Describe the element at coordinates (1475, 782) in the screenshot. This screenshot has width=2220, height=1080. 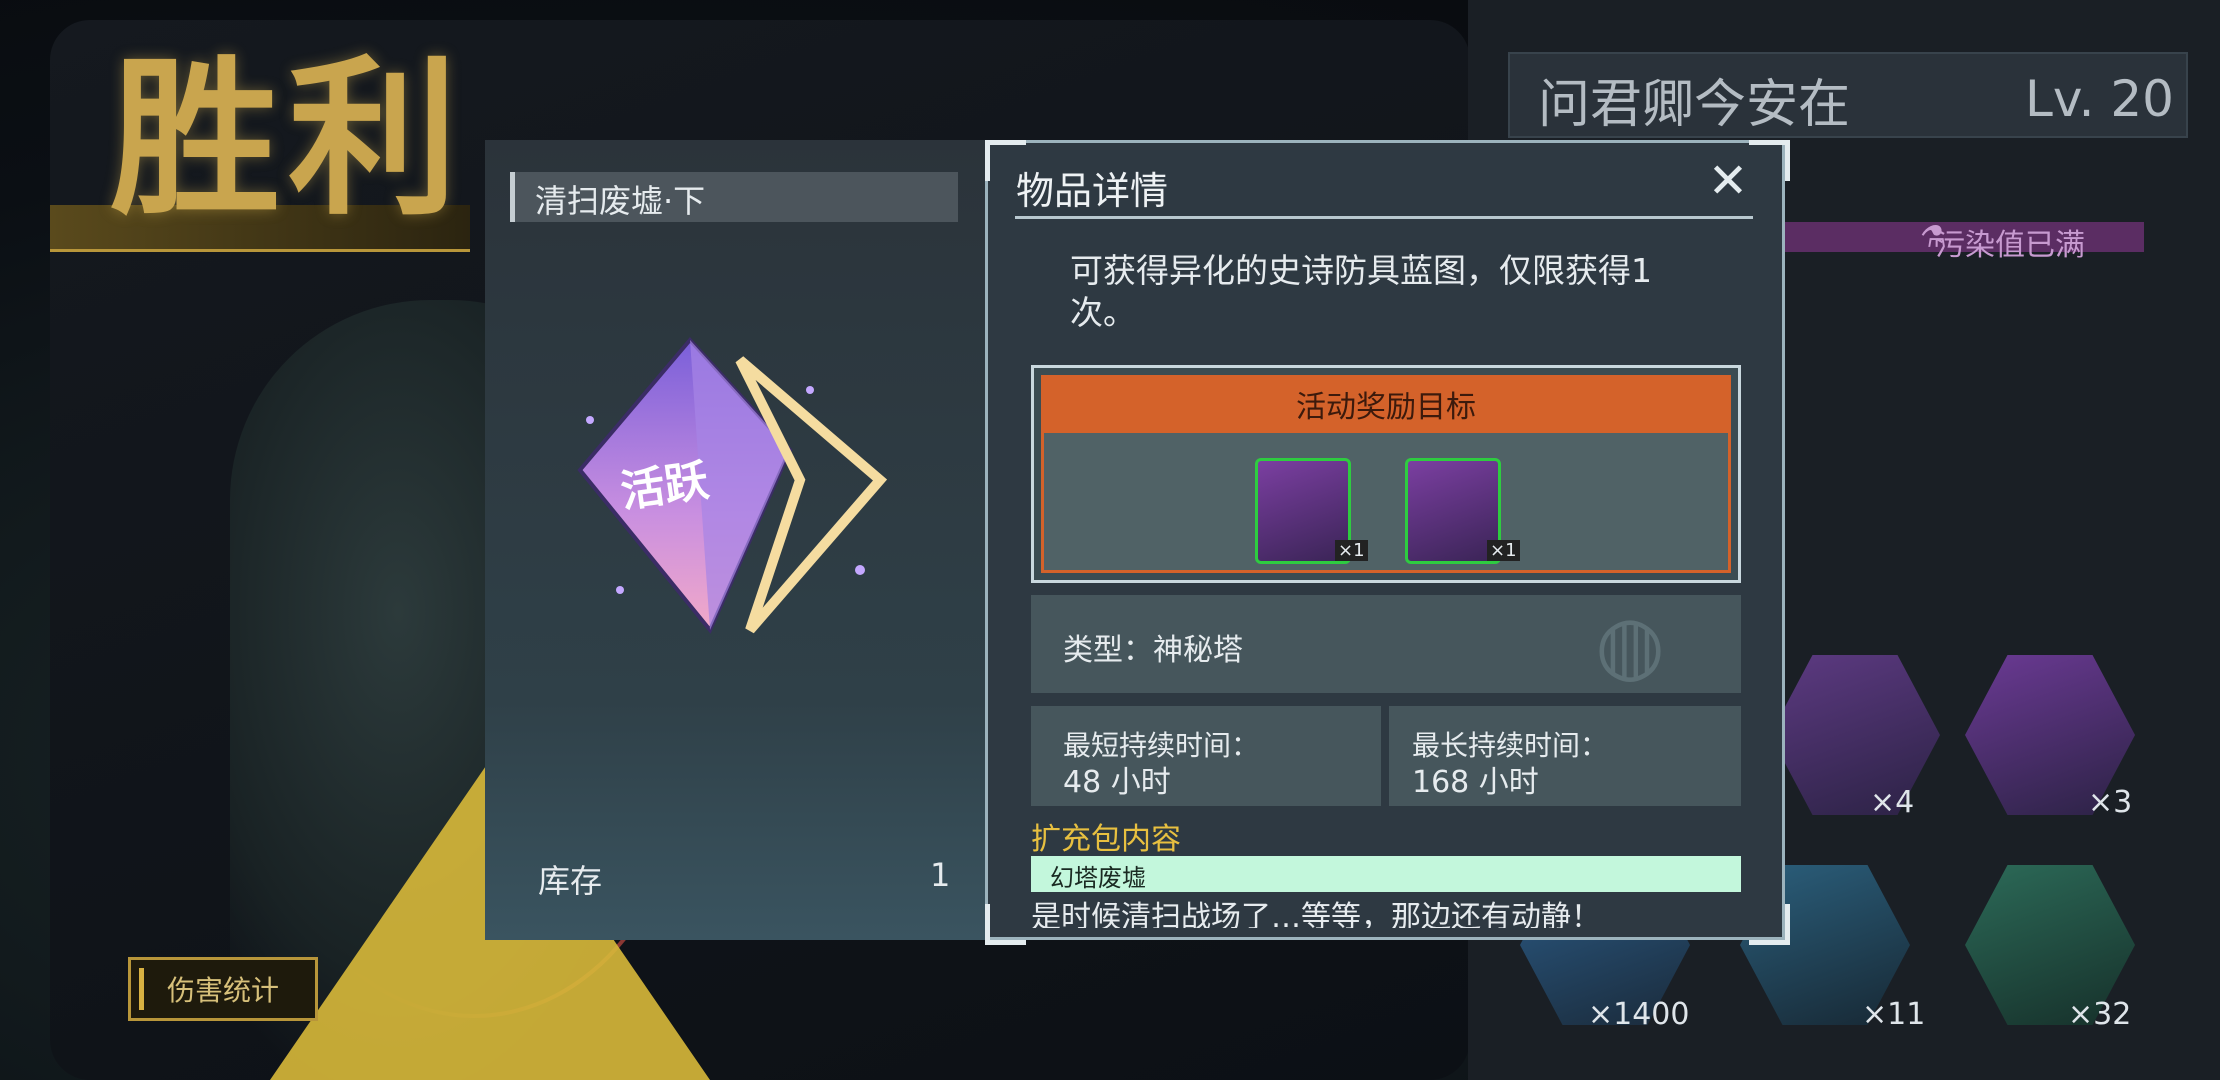
I see `max-duration-value: 168 小时` at that location.